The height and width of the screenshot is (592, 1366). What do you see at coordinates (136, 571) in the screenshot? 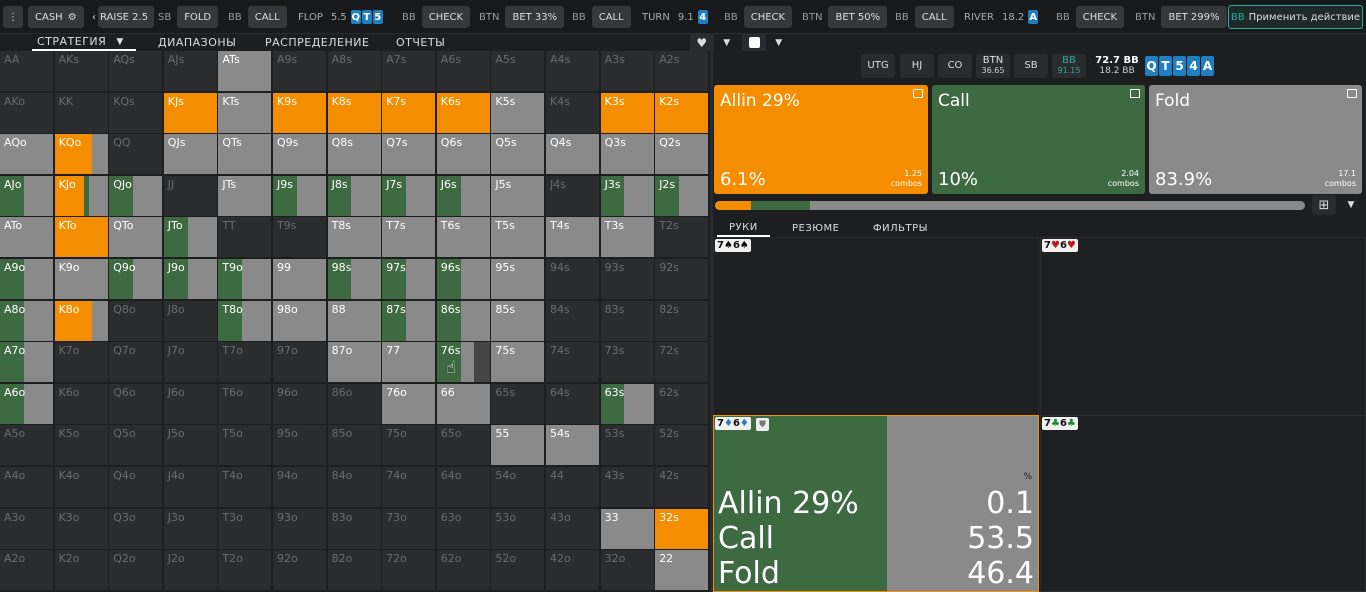
I see `hand-cell: Q2o` at bounding box center [136, 571].